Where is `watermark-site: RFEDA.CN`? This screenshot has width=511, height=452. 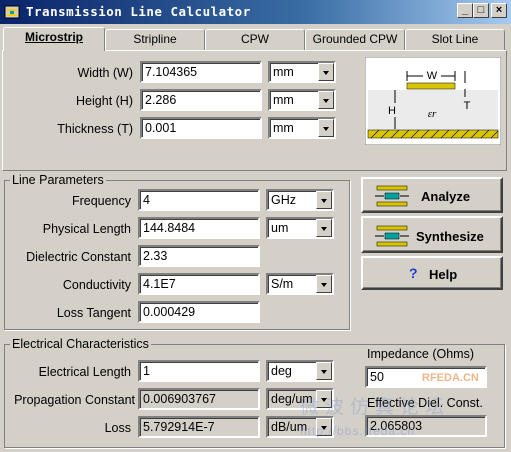 watermark-site: RFEDA.CN is located at coordinates (450, 378).